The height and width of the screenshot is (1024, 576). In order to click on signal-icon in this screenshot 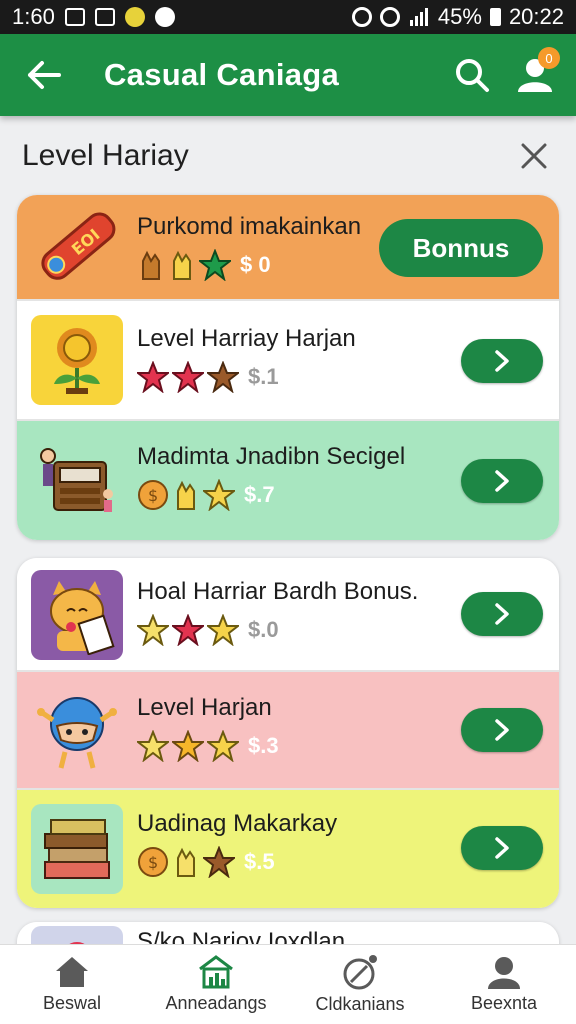, I will do `click(418, 17)`.